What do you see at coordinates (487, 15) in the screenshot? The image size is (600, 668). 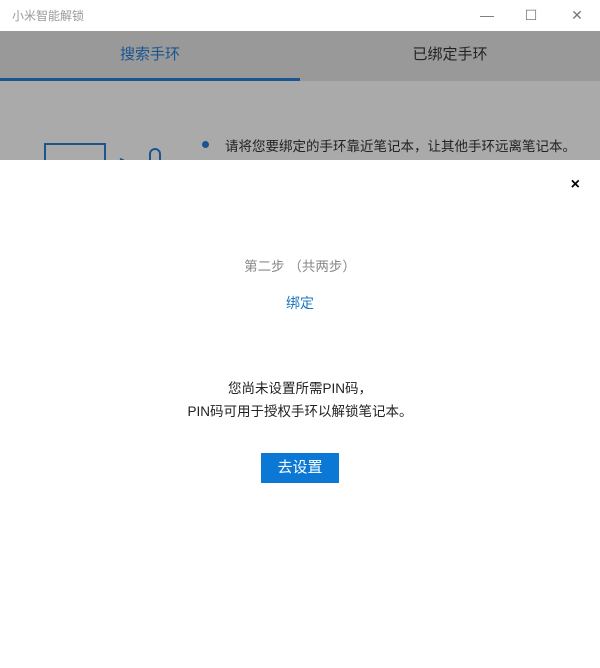 I see `minimize-button: —` at bounding box center [487, 15].